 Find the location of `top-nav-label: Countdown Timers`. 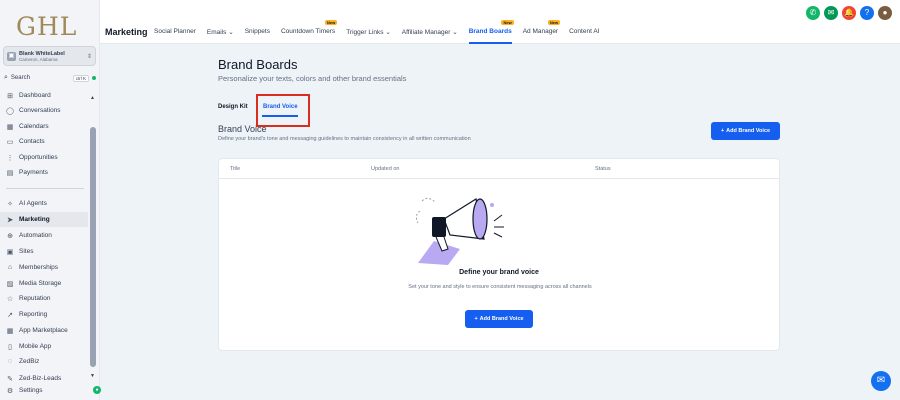

top-nav-label: Countdown Timers is located at coordinates (308, 31).